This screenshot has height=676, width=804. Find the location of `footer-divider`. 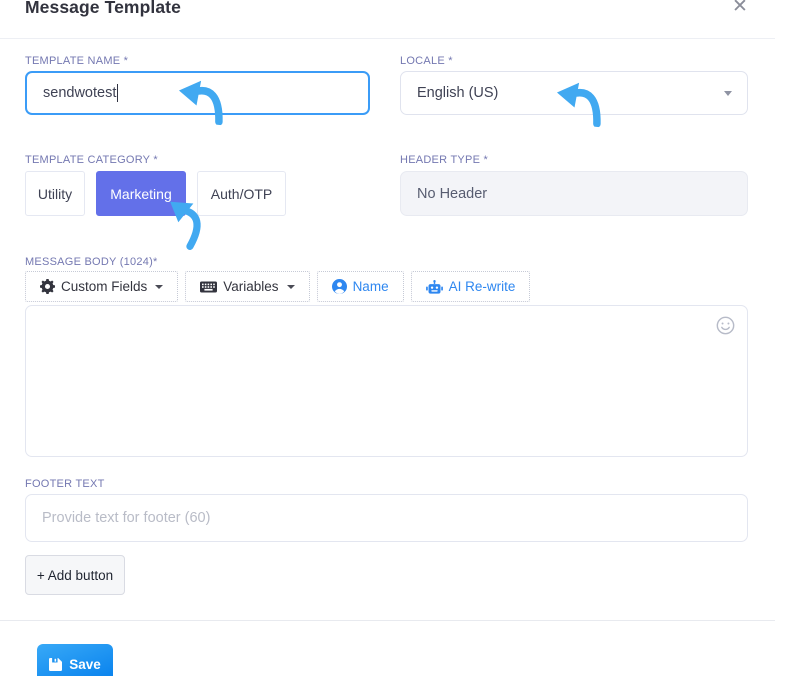

footer-divider is located at coordinates (387, 620).